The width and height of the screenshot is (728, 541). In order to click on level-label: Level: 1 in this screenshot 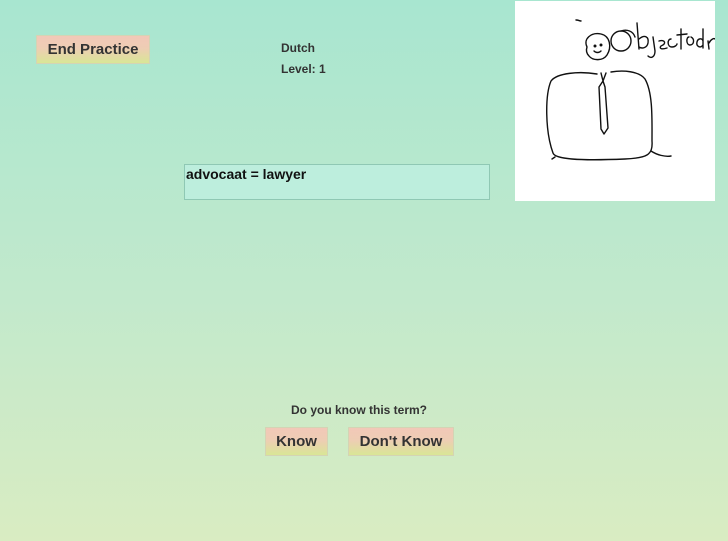, I will do `click(303, 69)`.